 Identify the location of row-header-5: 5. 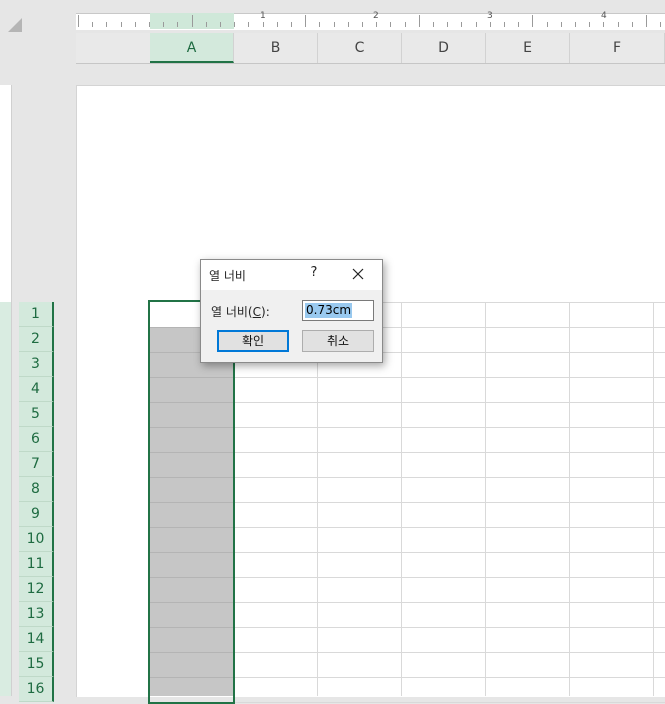
(36, 414).